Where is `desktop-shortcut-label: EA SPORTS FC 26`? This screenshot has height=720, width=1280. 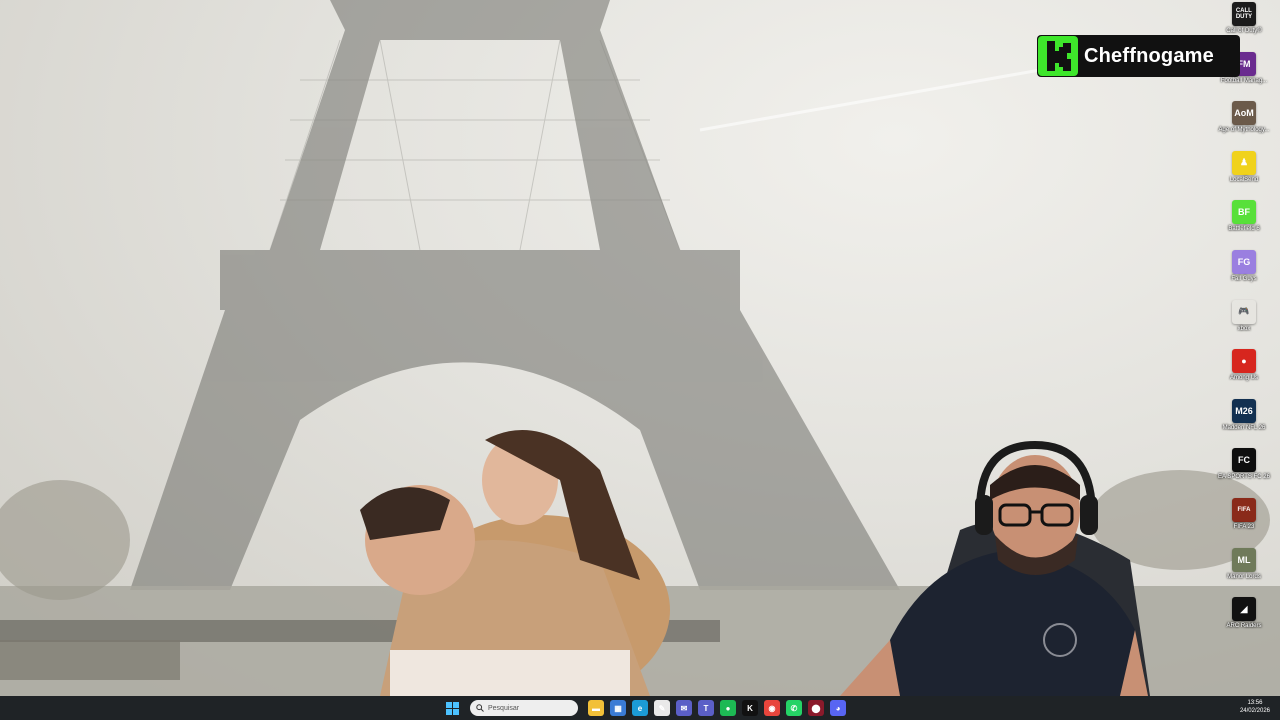
desktop-shortcut-label: EA SPORTS FC 26 is located at coordinates (1244, 477).